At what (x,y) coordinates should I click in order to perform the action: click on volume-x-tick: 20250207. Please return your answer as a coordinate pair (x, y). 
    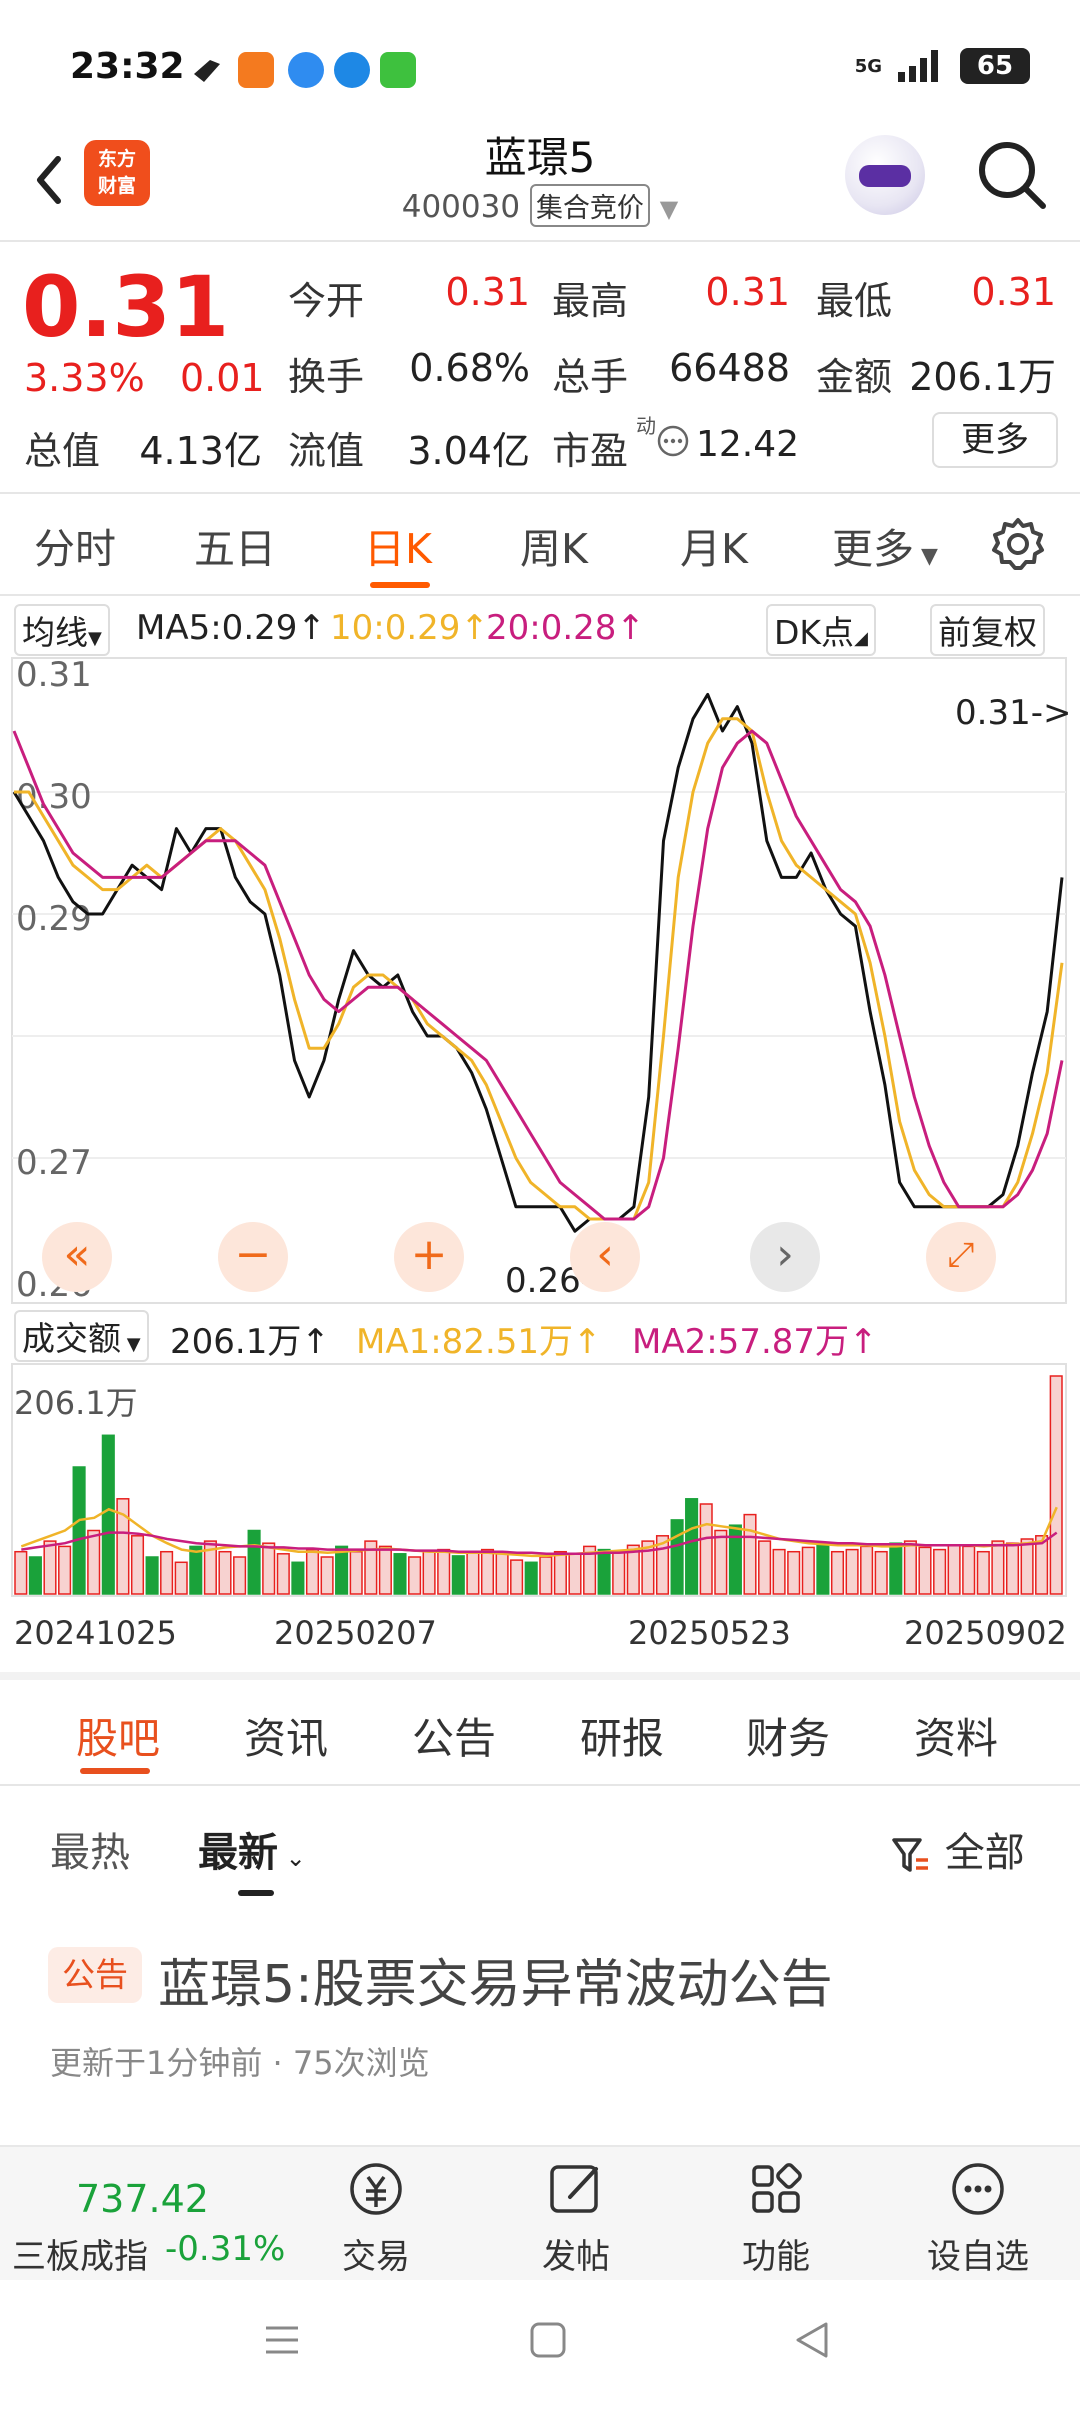
    Looking at the image, I should click on (355, 1633).